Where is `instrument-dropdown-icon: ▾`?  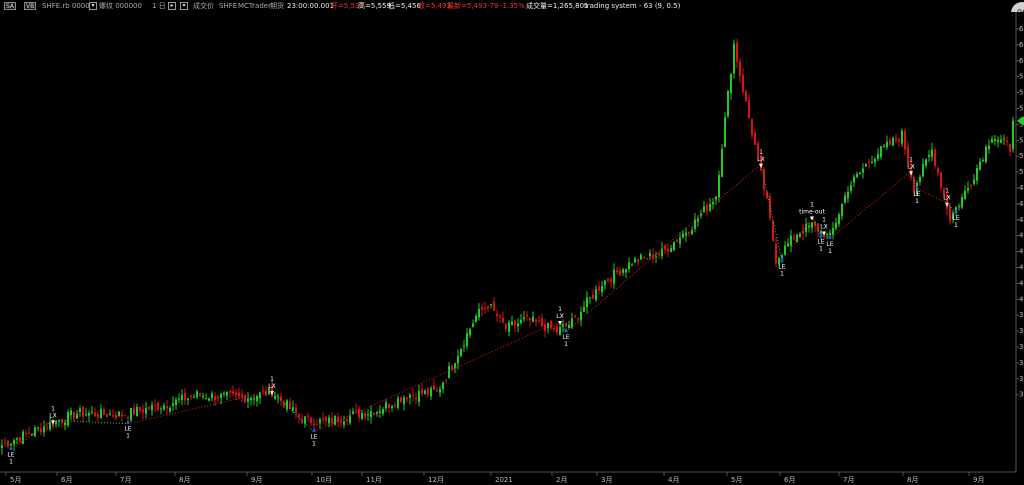
instrument-dropdown-icon: ▾ is located at coordinates (93, 6).